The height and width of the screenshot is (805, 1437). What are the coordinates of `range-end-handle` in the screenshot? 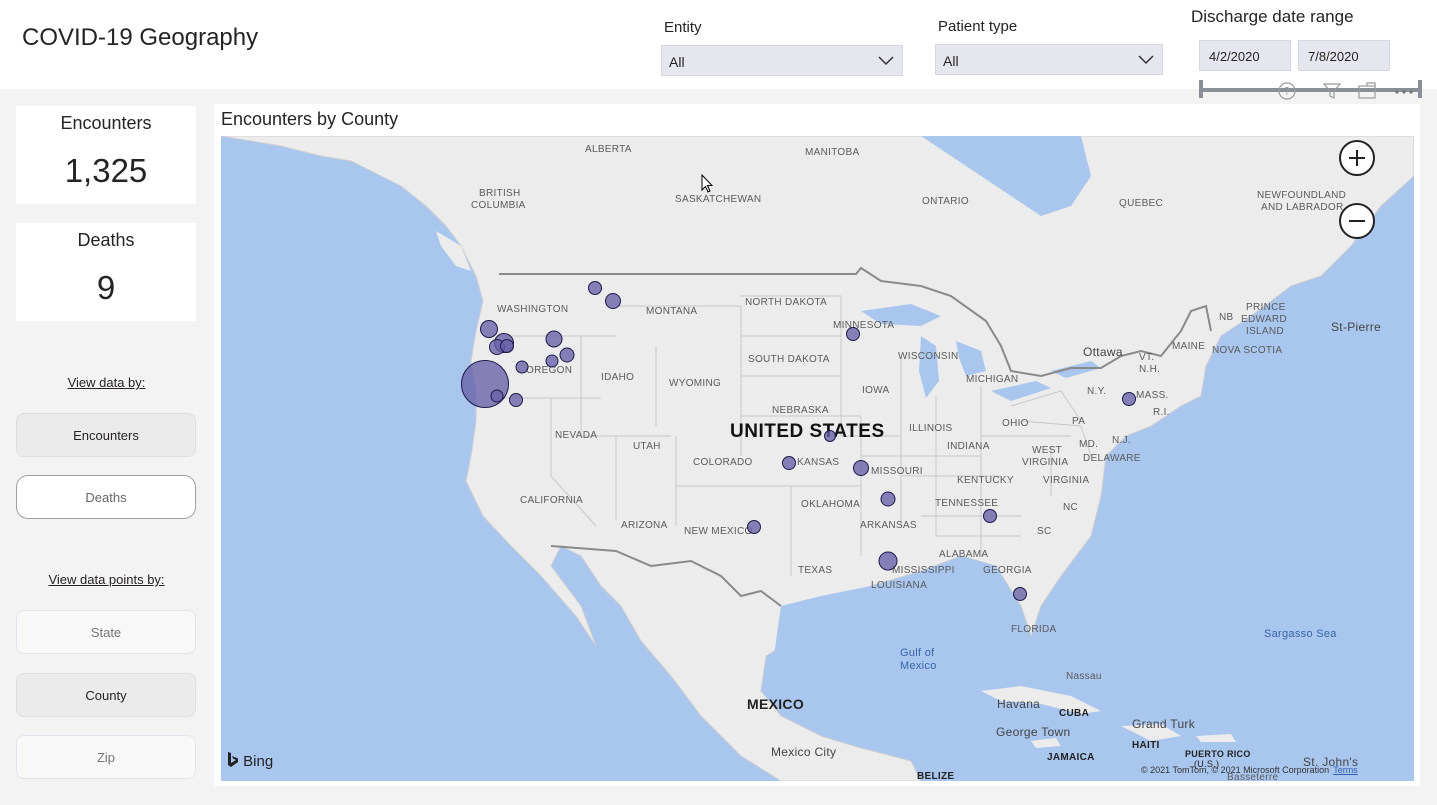 It's located at (1420, 89).